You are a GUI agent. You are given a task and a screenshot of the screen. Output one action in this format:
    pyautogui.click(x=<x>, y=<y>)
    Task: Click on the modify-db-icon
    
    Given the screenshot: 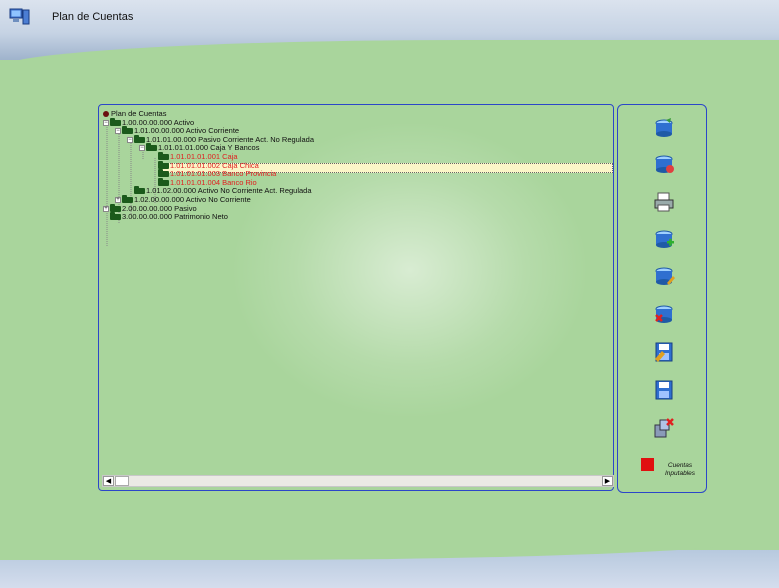 What is the action you would take?
    pyautogui.click(x=665, y=276)
    